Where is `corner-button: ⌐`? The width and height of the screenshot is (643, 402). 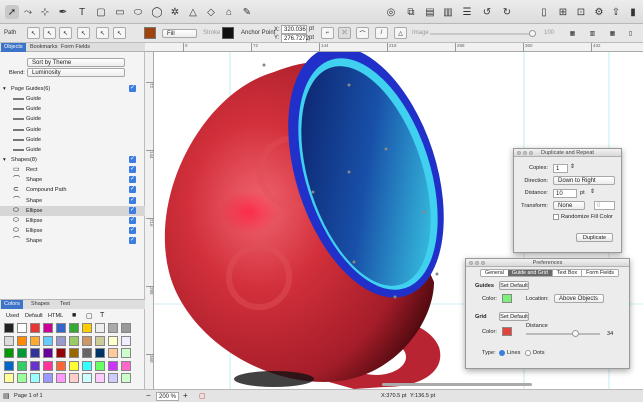
corner-button: ⌐ is located at coordinates (327, 33).